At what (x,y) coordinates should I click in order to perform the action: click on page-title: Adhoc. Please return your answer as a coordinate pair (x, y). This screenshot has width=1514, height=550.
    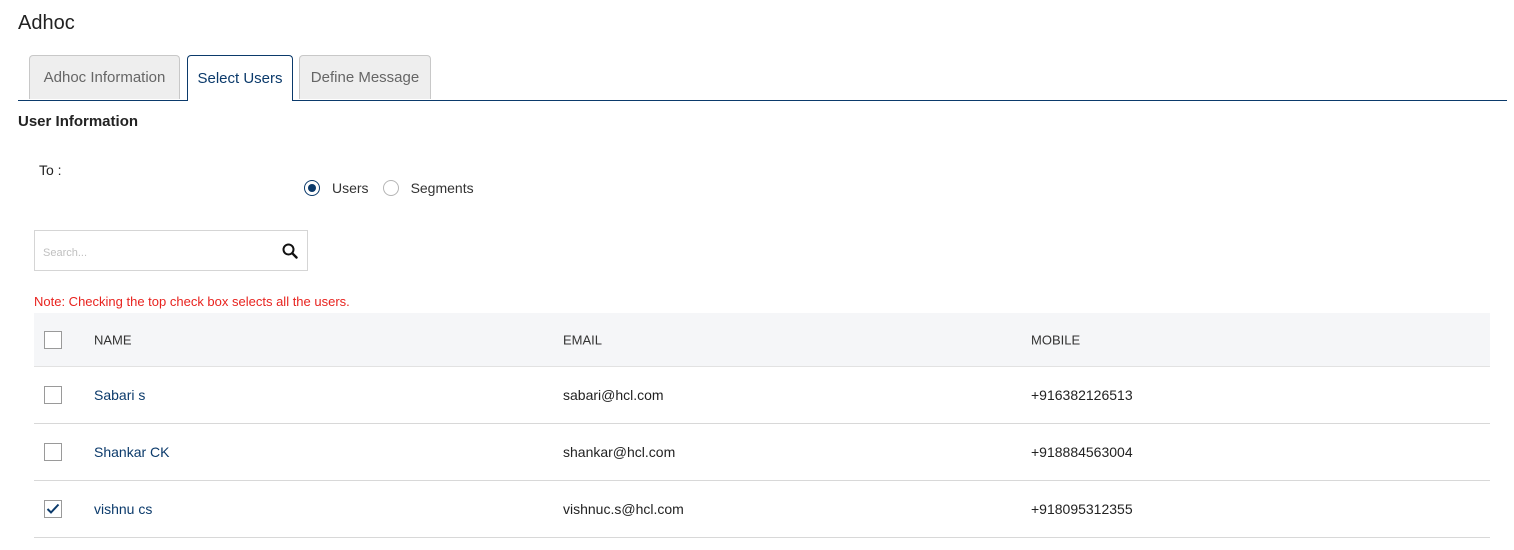
    Looking at the image, I should click on (46, 23).